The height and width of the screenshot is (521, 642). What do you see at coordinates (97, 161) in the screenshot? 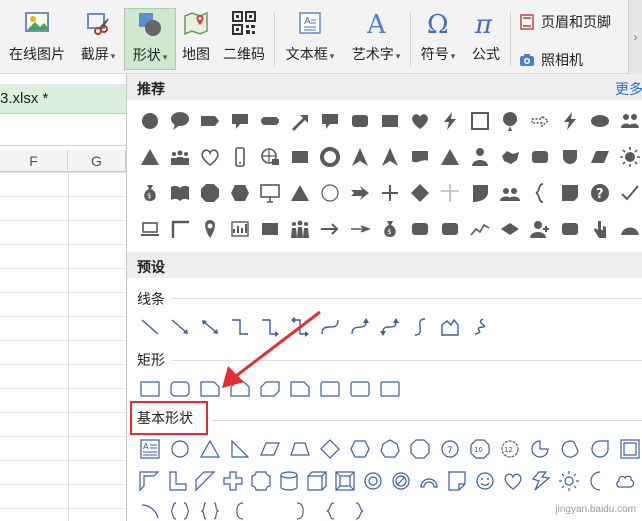
I see `column-header-g: G` at bounding box center [97, 161].